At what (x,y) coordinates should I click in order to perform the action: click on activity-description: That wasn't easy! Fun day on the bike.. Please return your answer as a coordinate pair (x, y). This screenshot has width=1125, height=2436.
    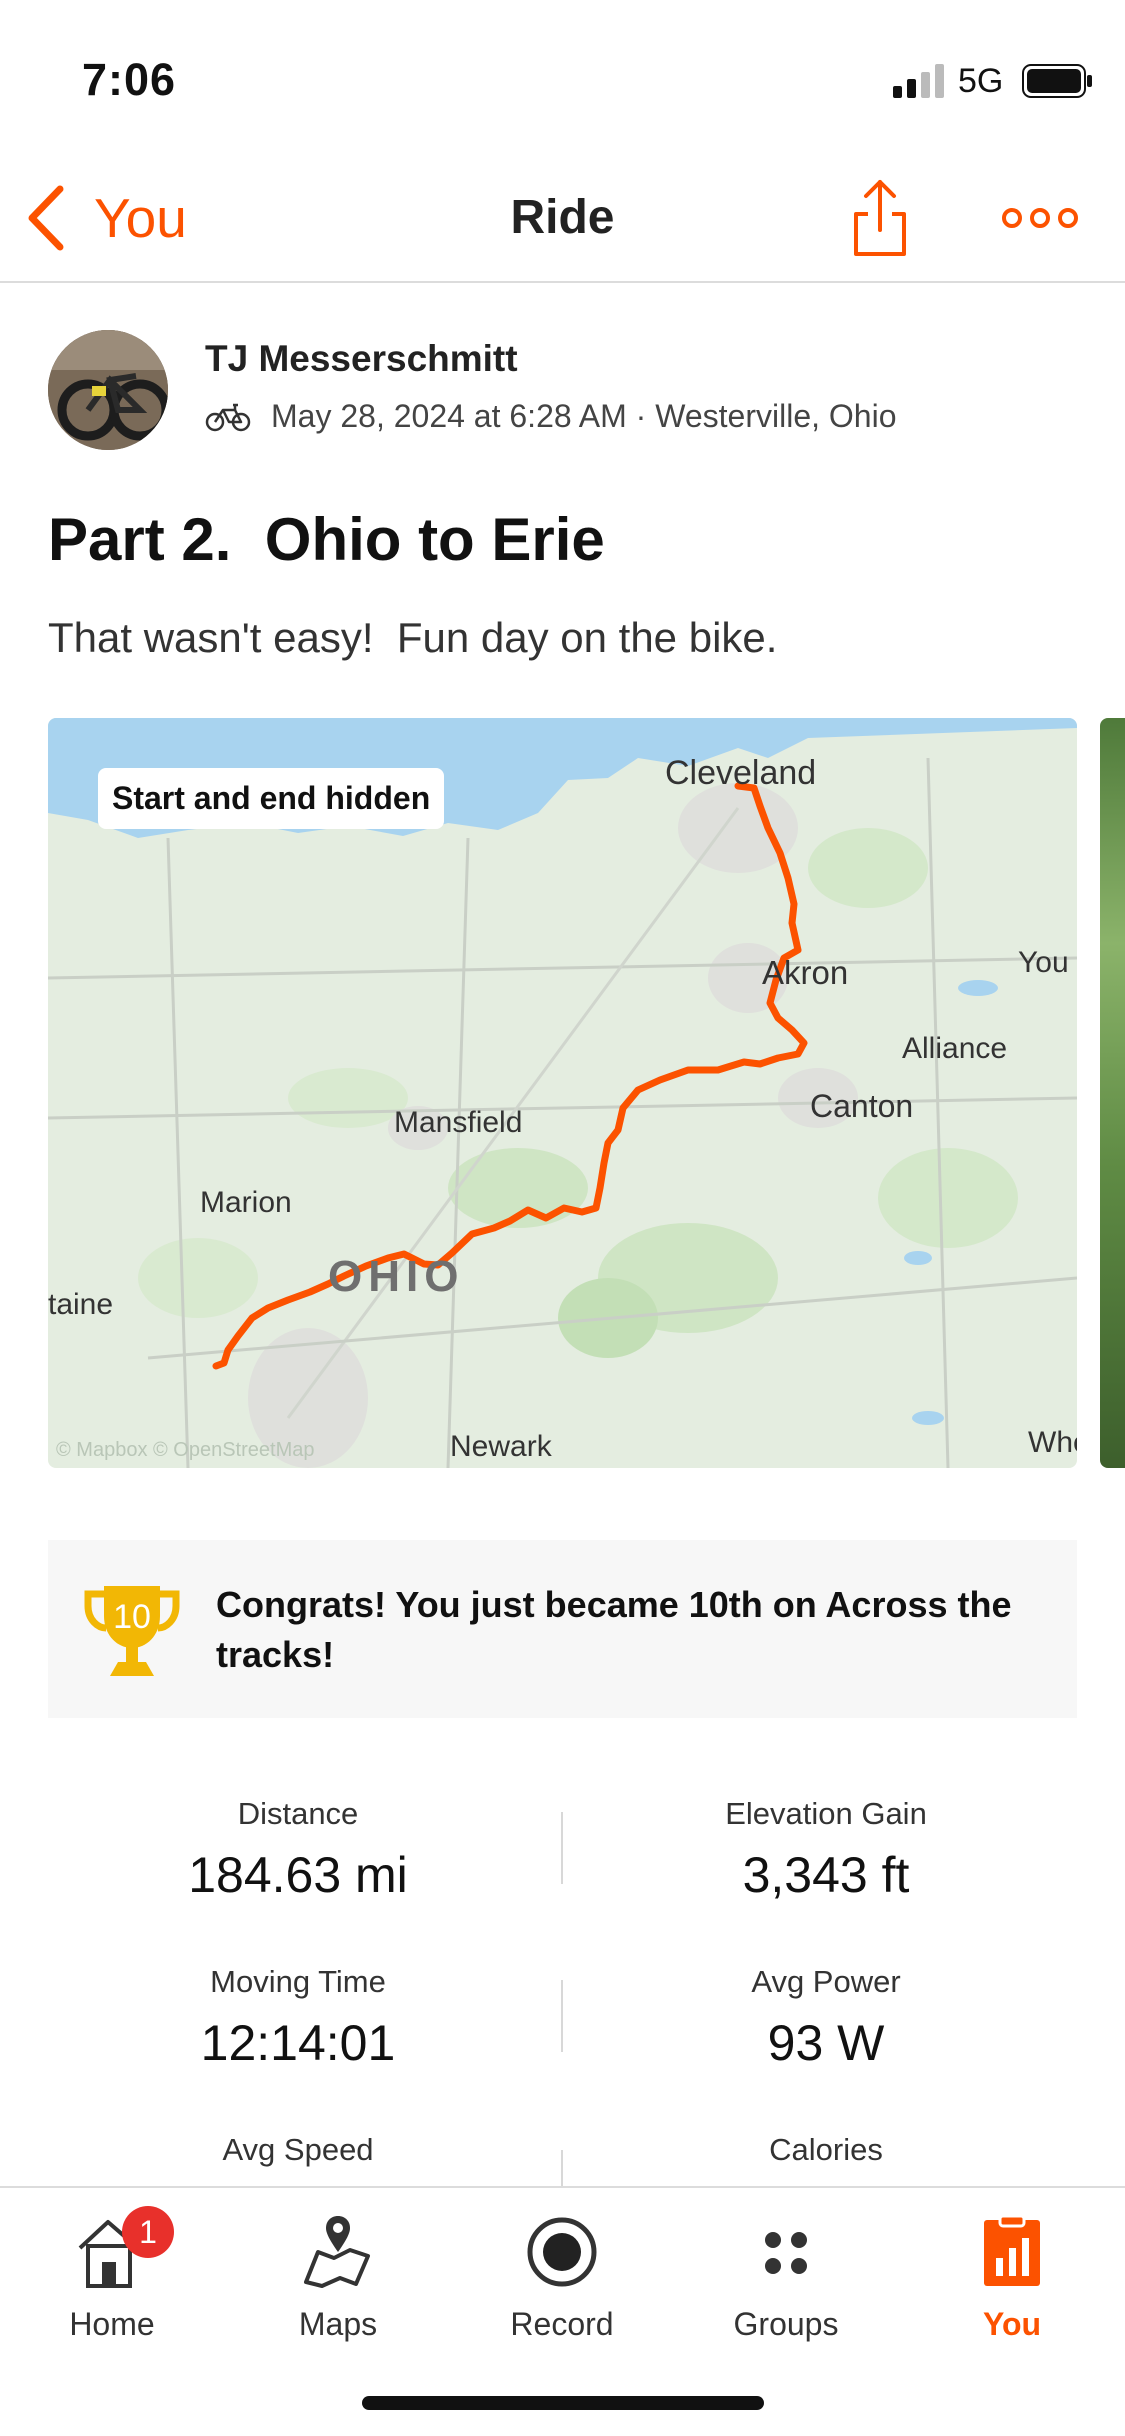
    Looking at the image, I should click on (413, 637).